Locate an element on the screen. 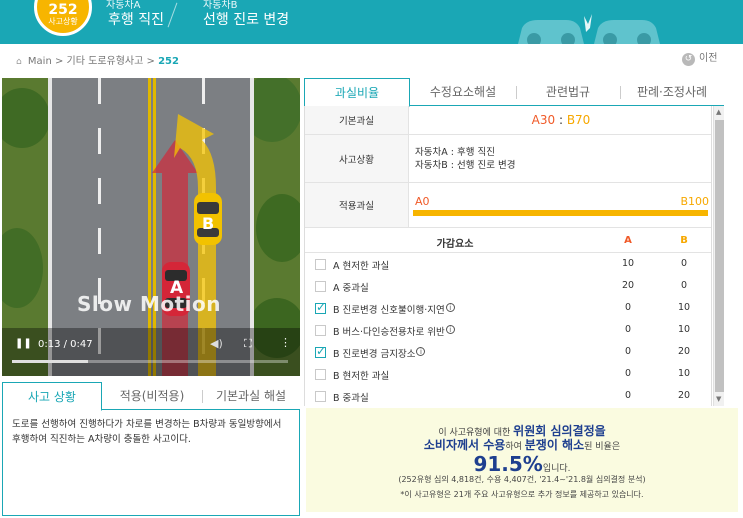 This screenshot has width=743, height=518. pause-icon: ❚❚ is located at coordinates (23, 343).